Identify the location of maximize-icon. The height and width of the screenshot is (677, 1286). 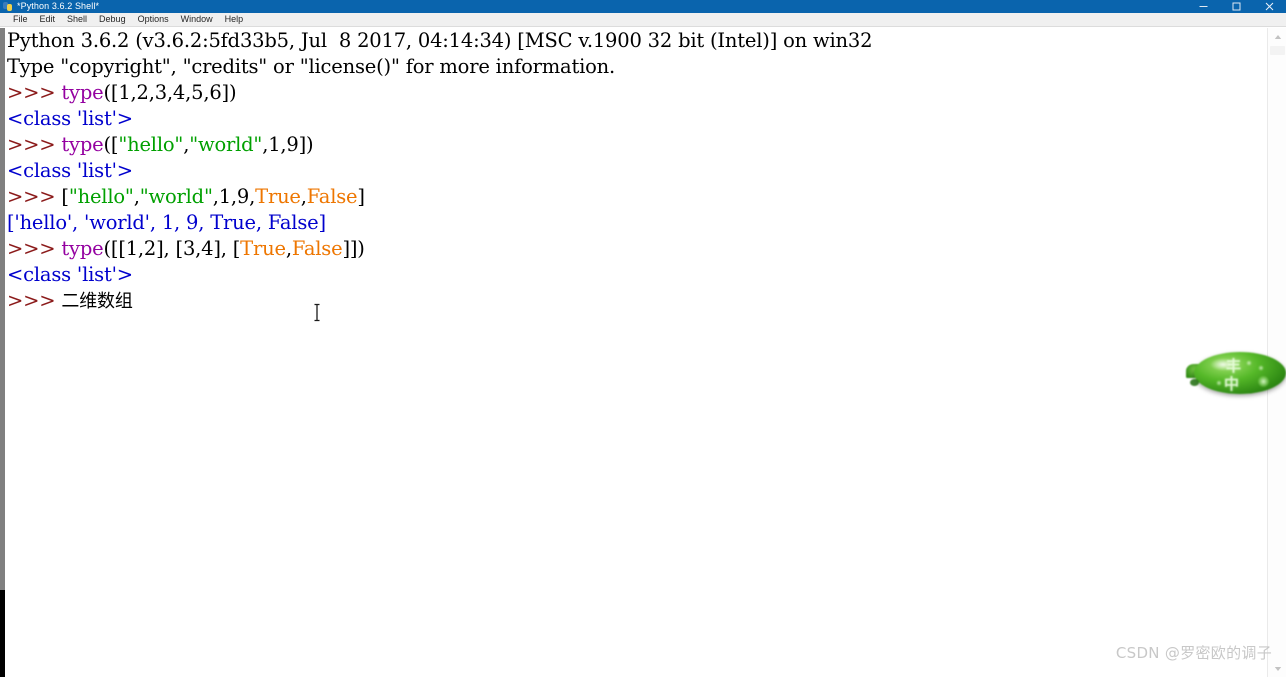
(1236, 6).